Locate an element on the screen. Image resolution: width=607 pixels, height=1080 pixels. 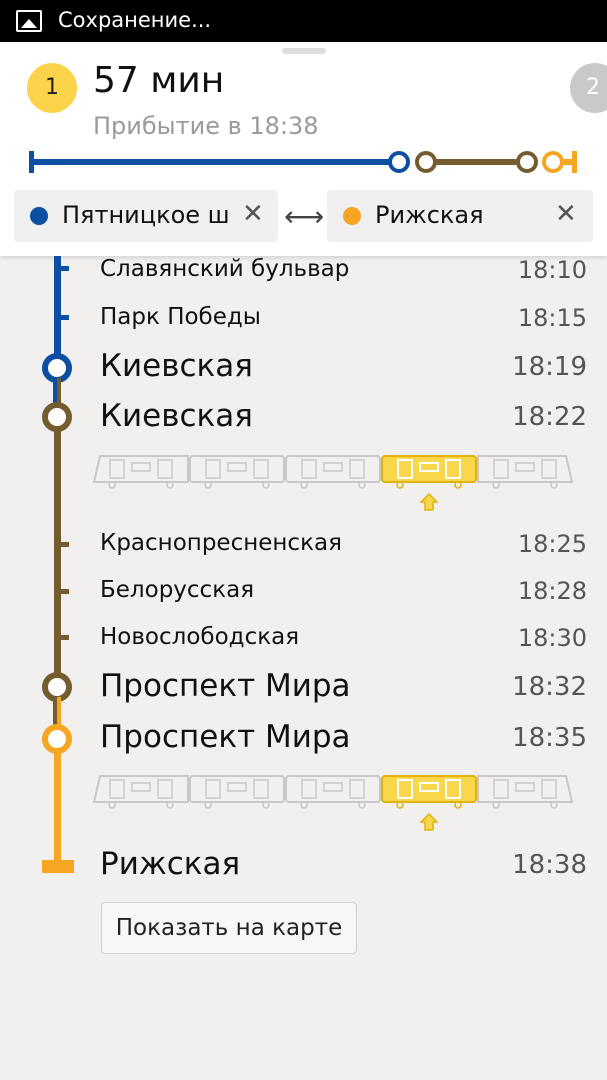
to-field: Рижская ✕ is located at coordinates (460, 216).